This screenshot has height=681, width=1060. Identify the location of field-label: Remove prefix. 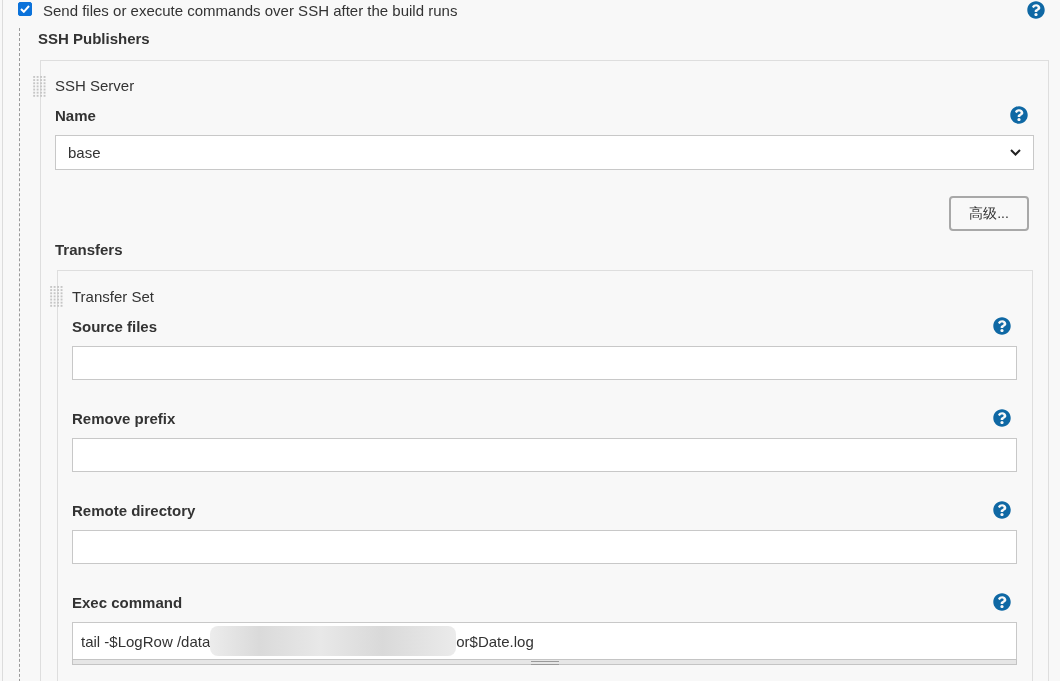
(124, 418).